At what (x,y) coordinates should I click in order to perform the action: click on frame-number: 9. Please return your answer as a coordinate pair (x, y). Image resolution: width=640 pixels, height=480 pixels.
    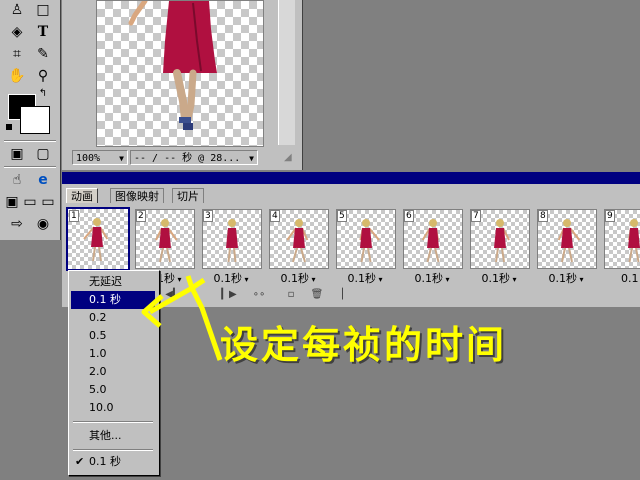
    Looking at the image, I should click on (610, 216).